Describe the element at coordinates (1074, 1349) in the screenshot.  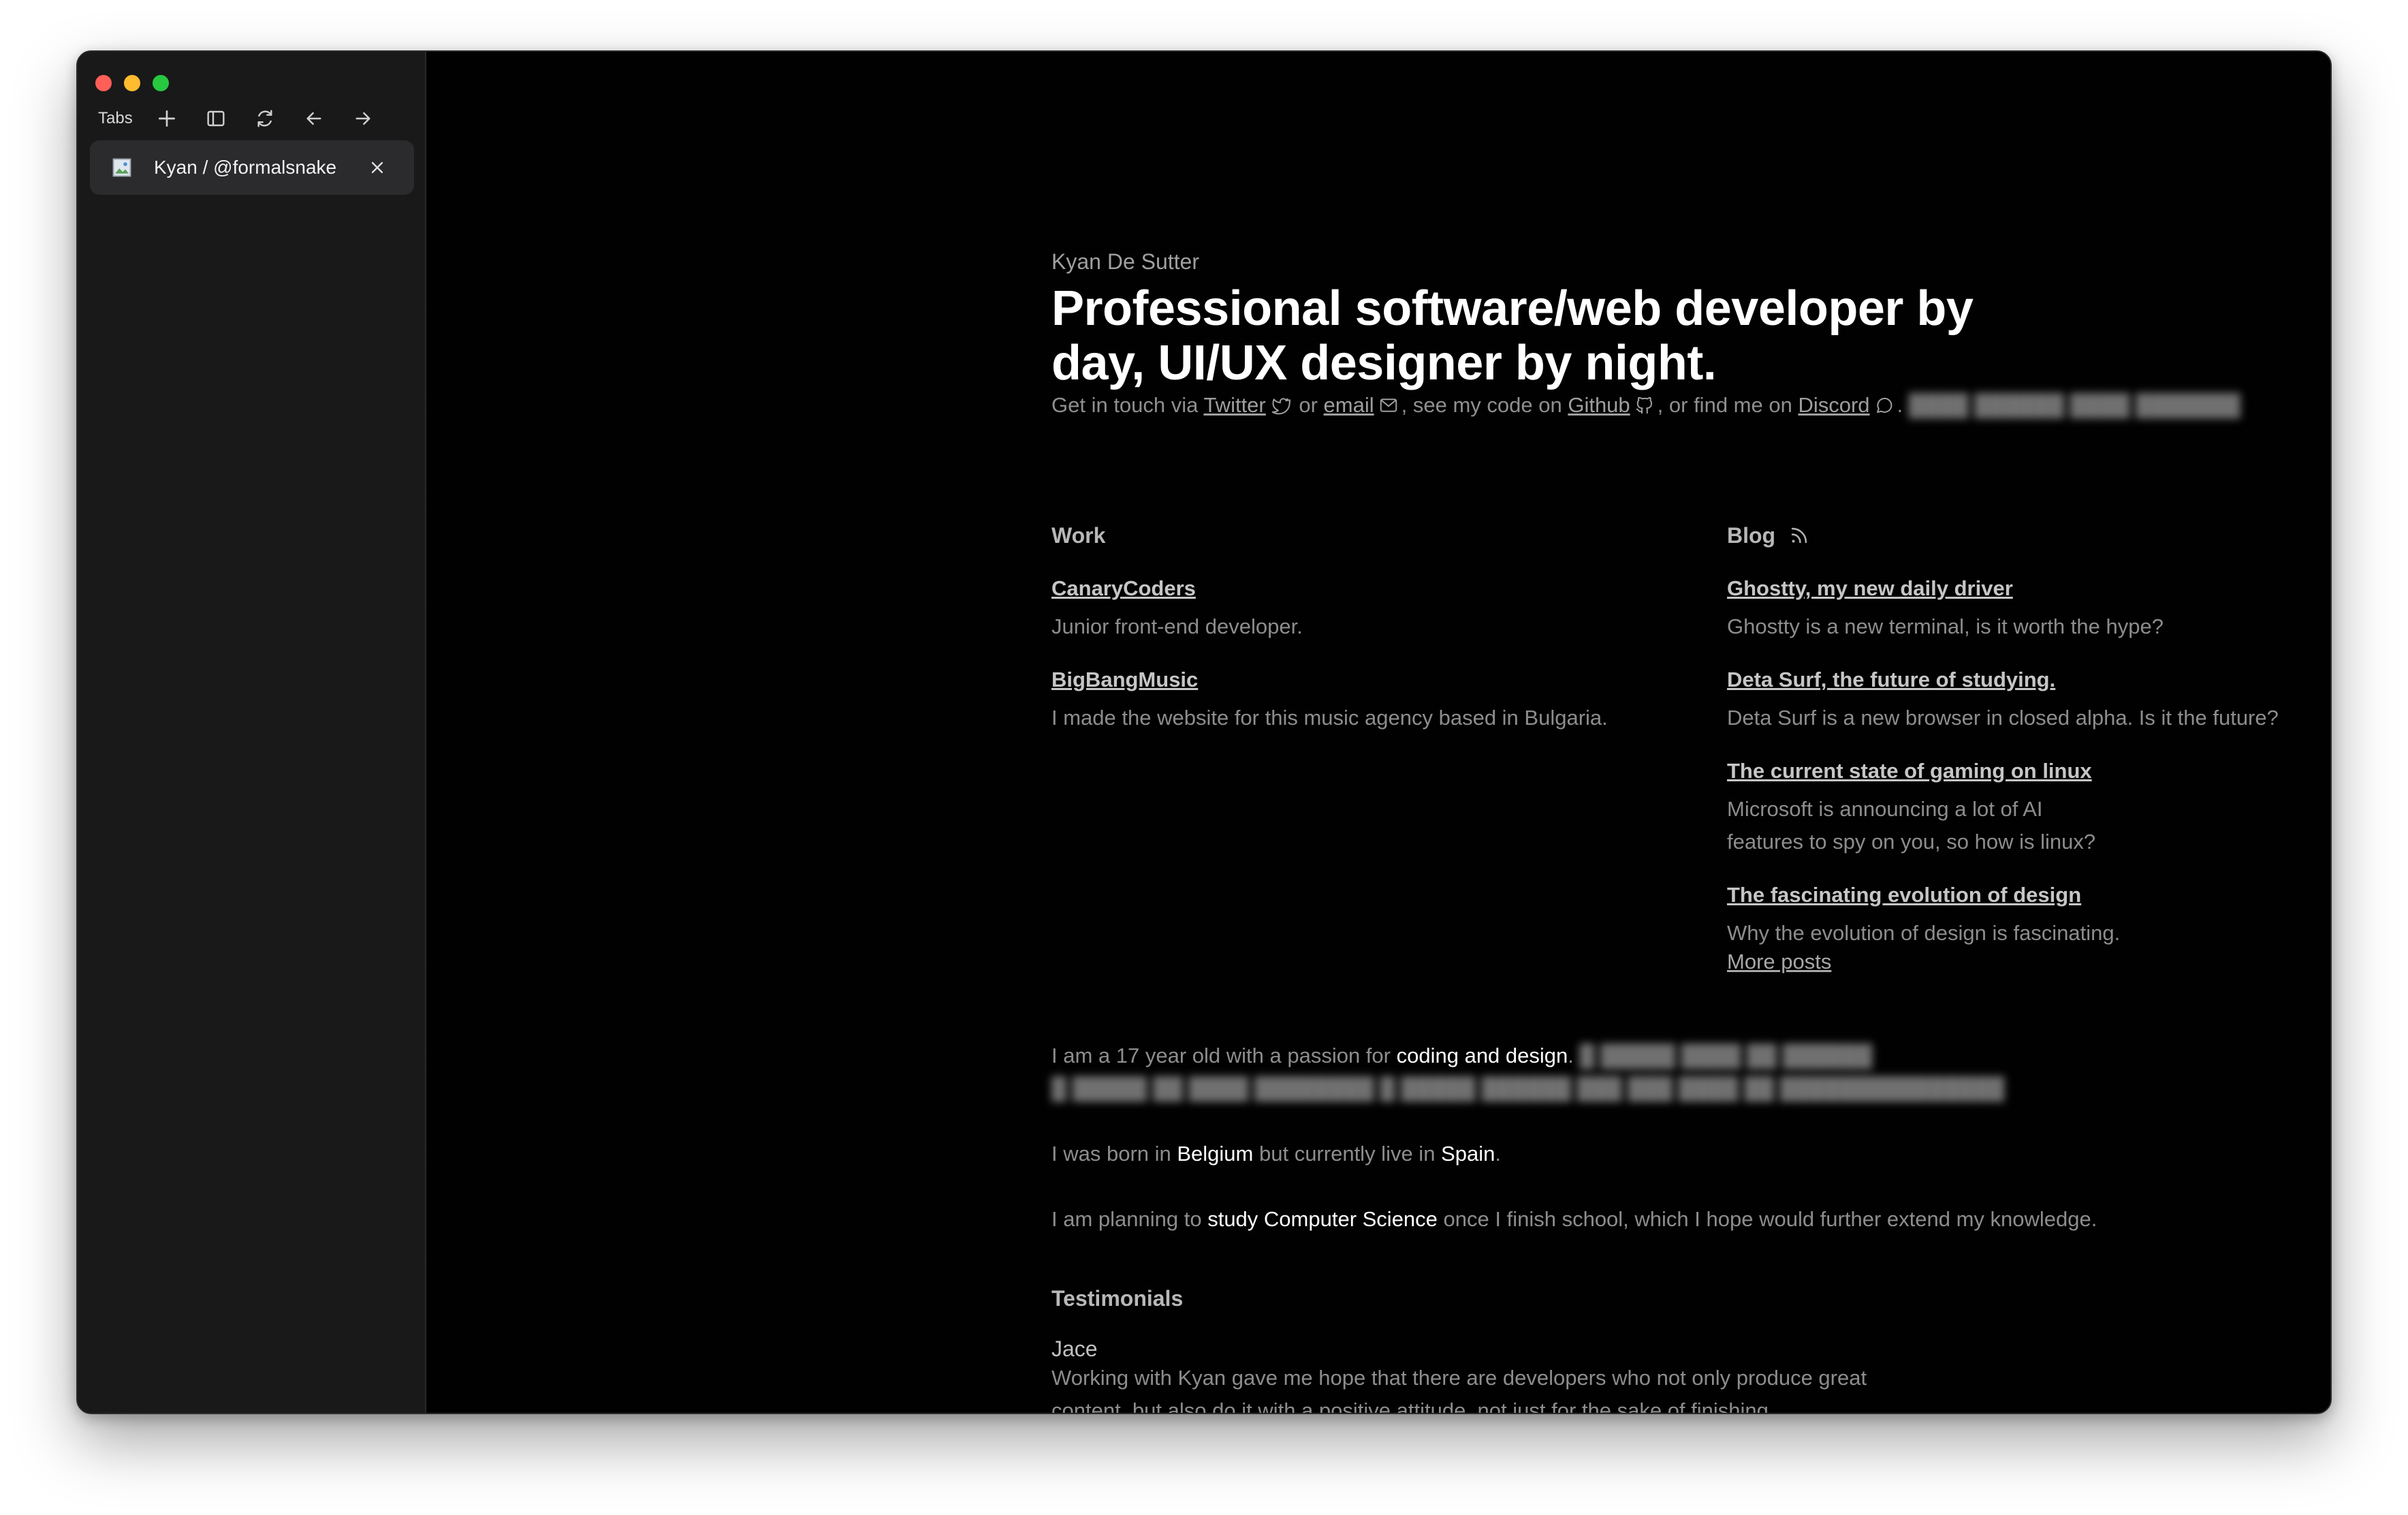
I see `testimonial-author: Jace` at that location.